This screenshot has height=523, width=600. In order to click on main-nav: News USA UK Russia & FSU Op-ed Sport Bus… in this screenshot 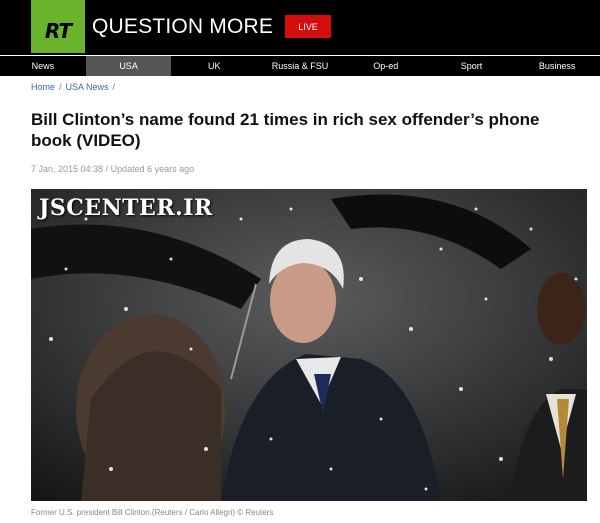, I will do `click(300, 66)`.